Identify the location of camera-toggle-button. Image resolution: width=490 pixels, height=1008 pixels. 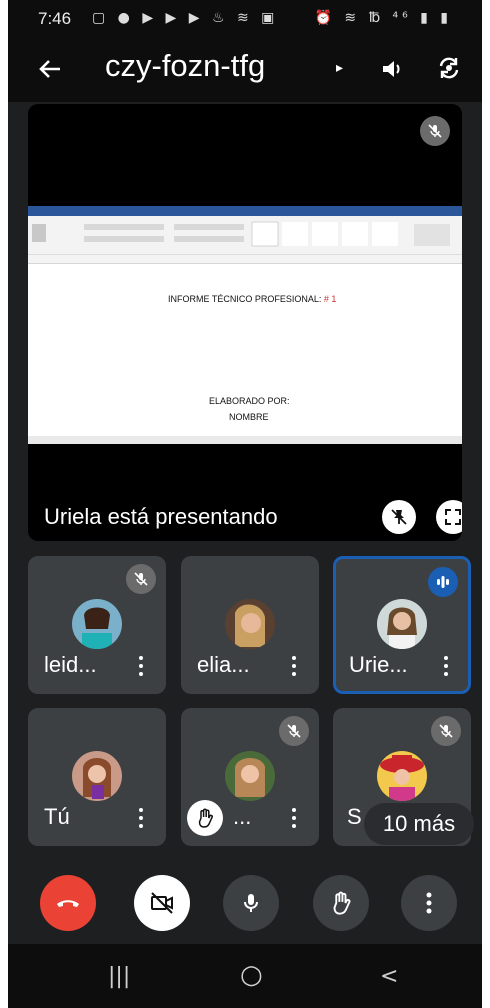
(162, 903).